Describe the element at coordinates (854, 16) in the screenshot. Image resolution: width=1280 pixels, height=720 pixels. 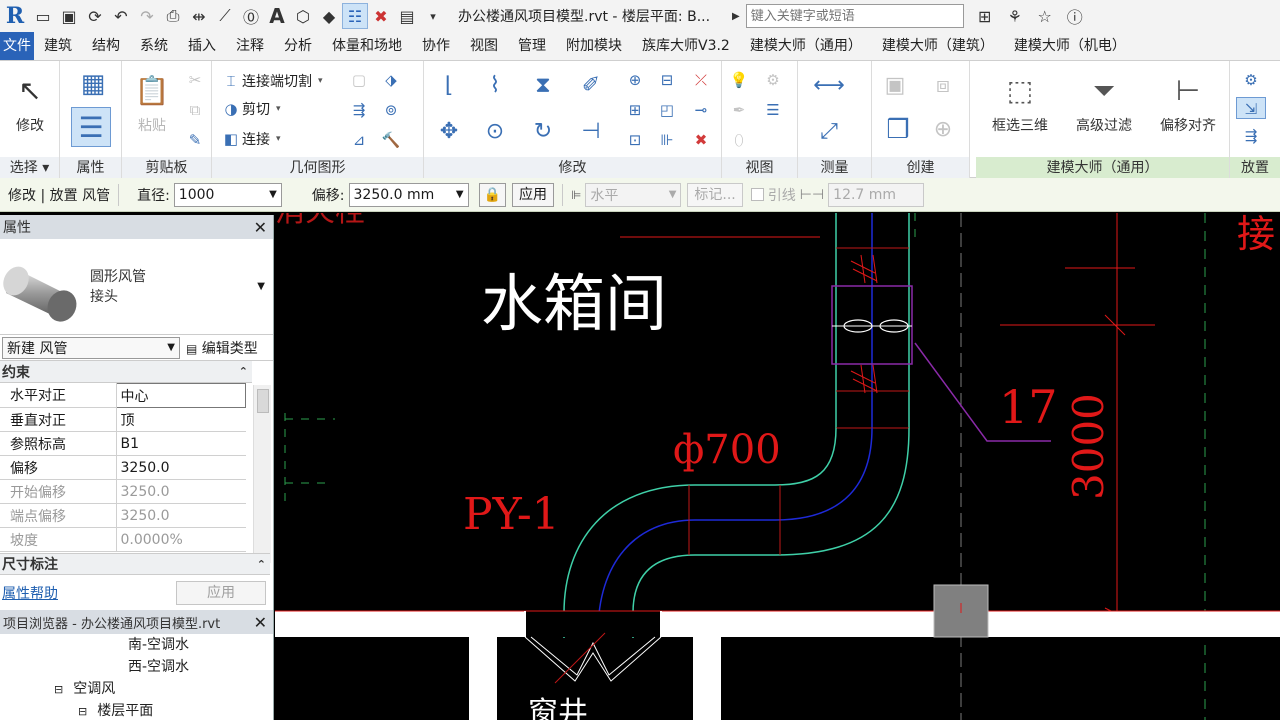
I see `search-input` at that location.